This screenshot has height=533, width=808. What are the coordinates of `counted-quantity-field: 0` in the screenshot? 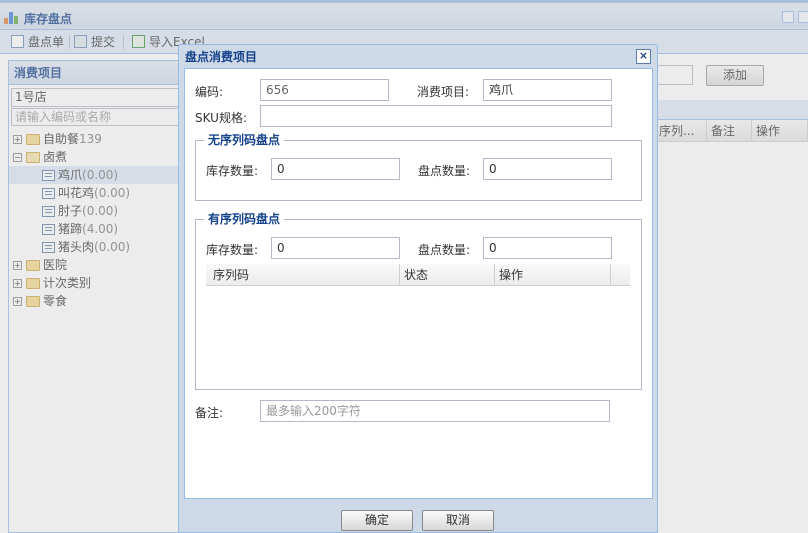 It's located at (547, 169).